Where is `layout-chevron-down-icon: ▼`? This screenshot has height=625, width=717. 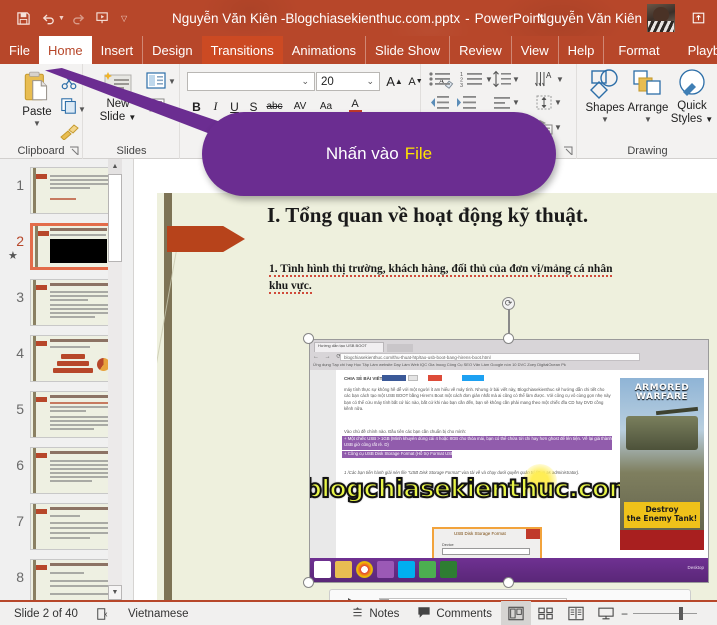 layout-chevron-down-icon: ▼ is located at coordinates (172, 81).